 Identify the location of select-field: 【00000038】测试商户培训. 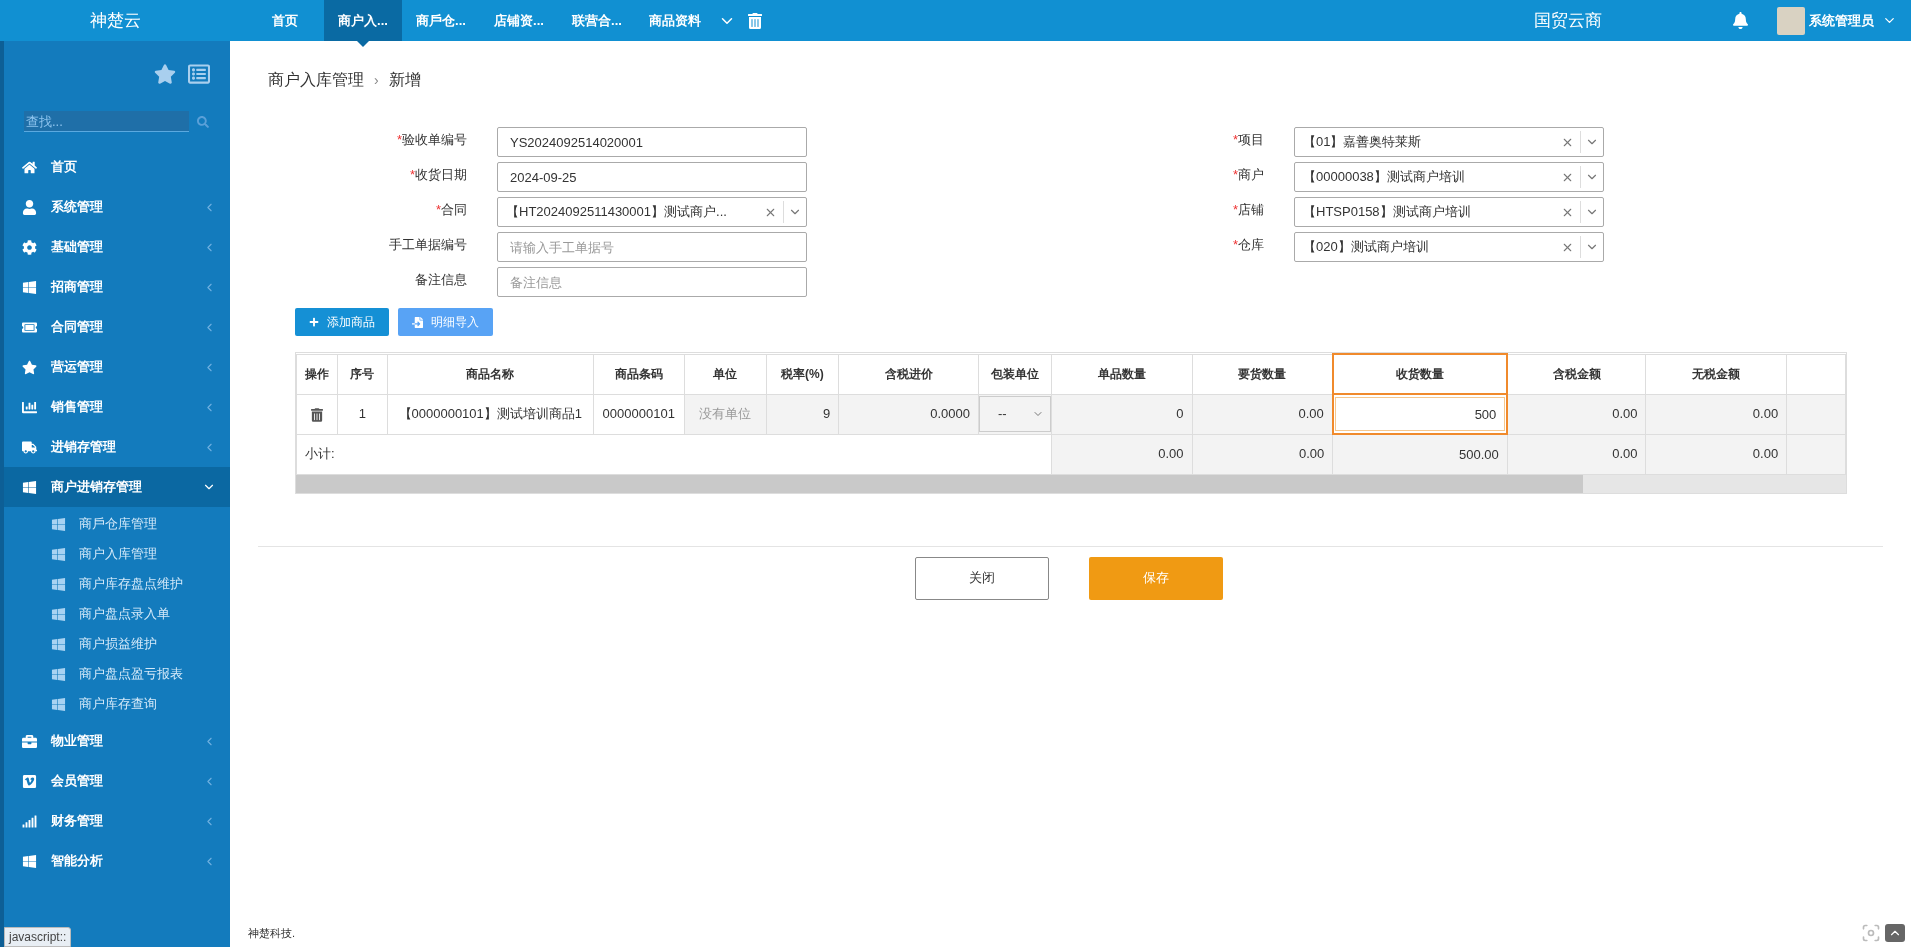
(1449, 177).